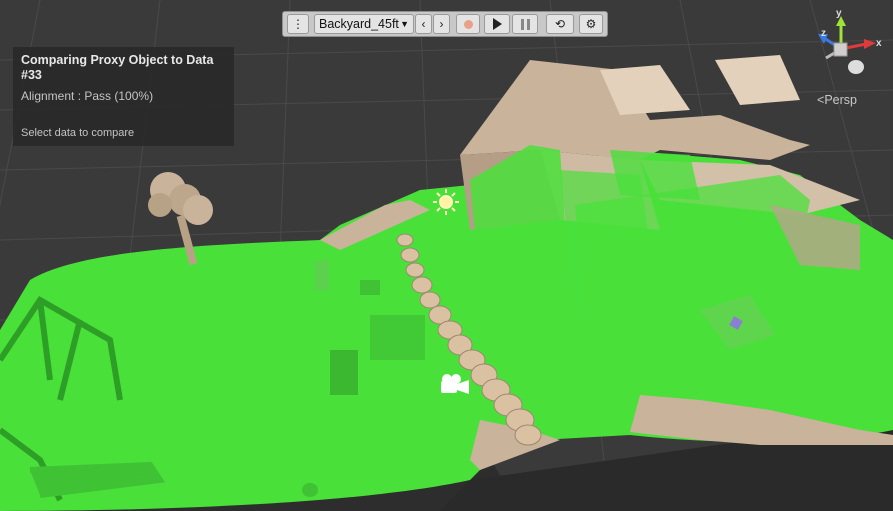 This screenshot has height=511, width=893. I want to click on pause-icon, so click(525, 24).